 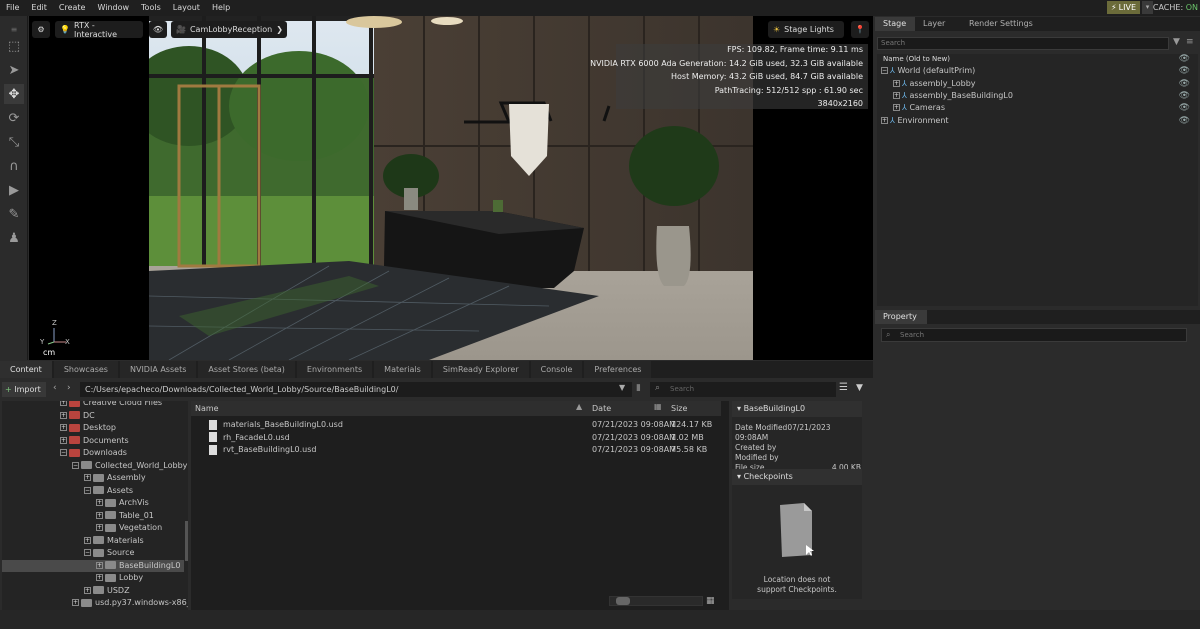 I want to click on menu-tools: Tools, so click(x=151, y=8).